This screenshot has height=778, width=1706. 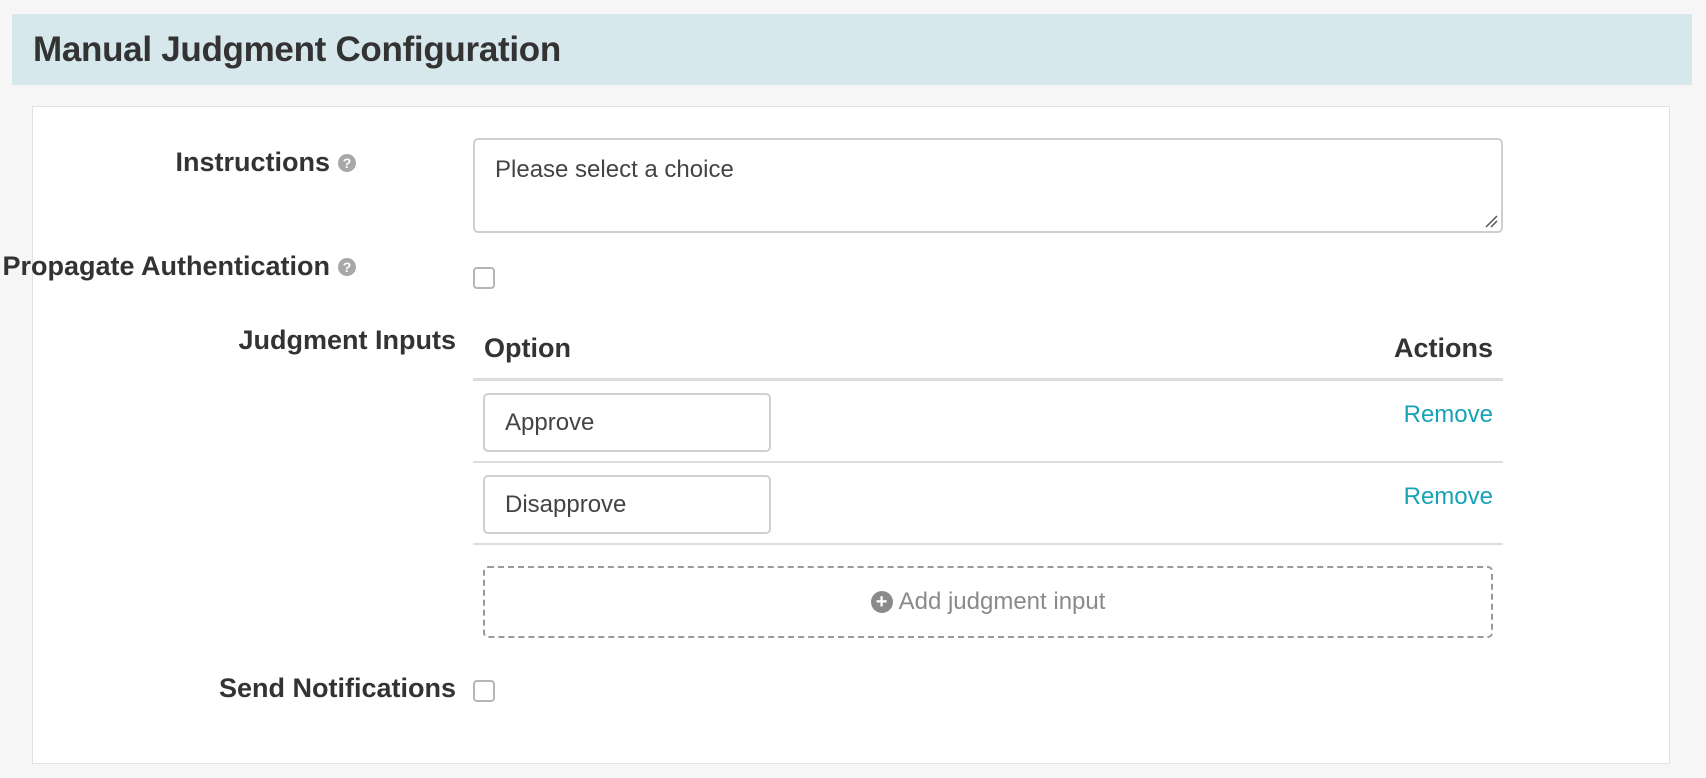 I want to click on table-row: Disapprove Remove, so click(x=988, y=504).